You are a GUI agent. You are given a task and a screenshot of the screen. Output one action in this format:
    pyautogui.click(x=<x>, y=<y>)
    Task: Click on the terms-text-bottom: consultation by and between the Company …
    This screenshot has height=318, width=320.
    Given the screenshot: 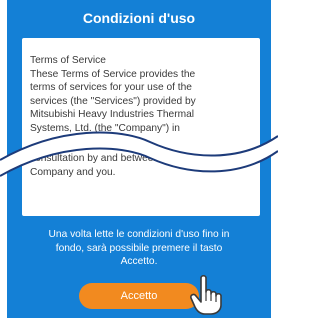 What is the action you would take?
    pyautogui.click(x=103, y=165)
    